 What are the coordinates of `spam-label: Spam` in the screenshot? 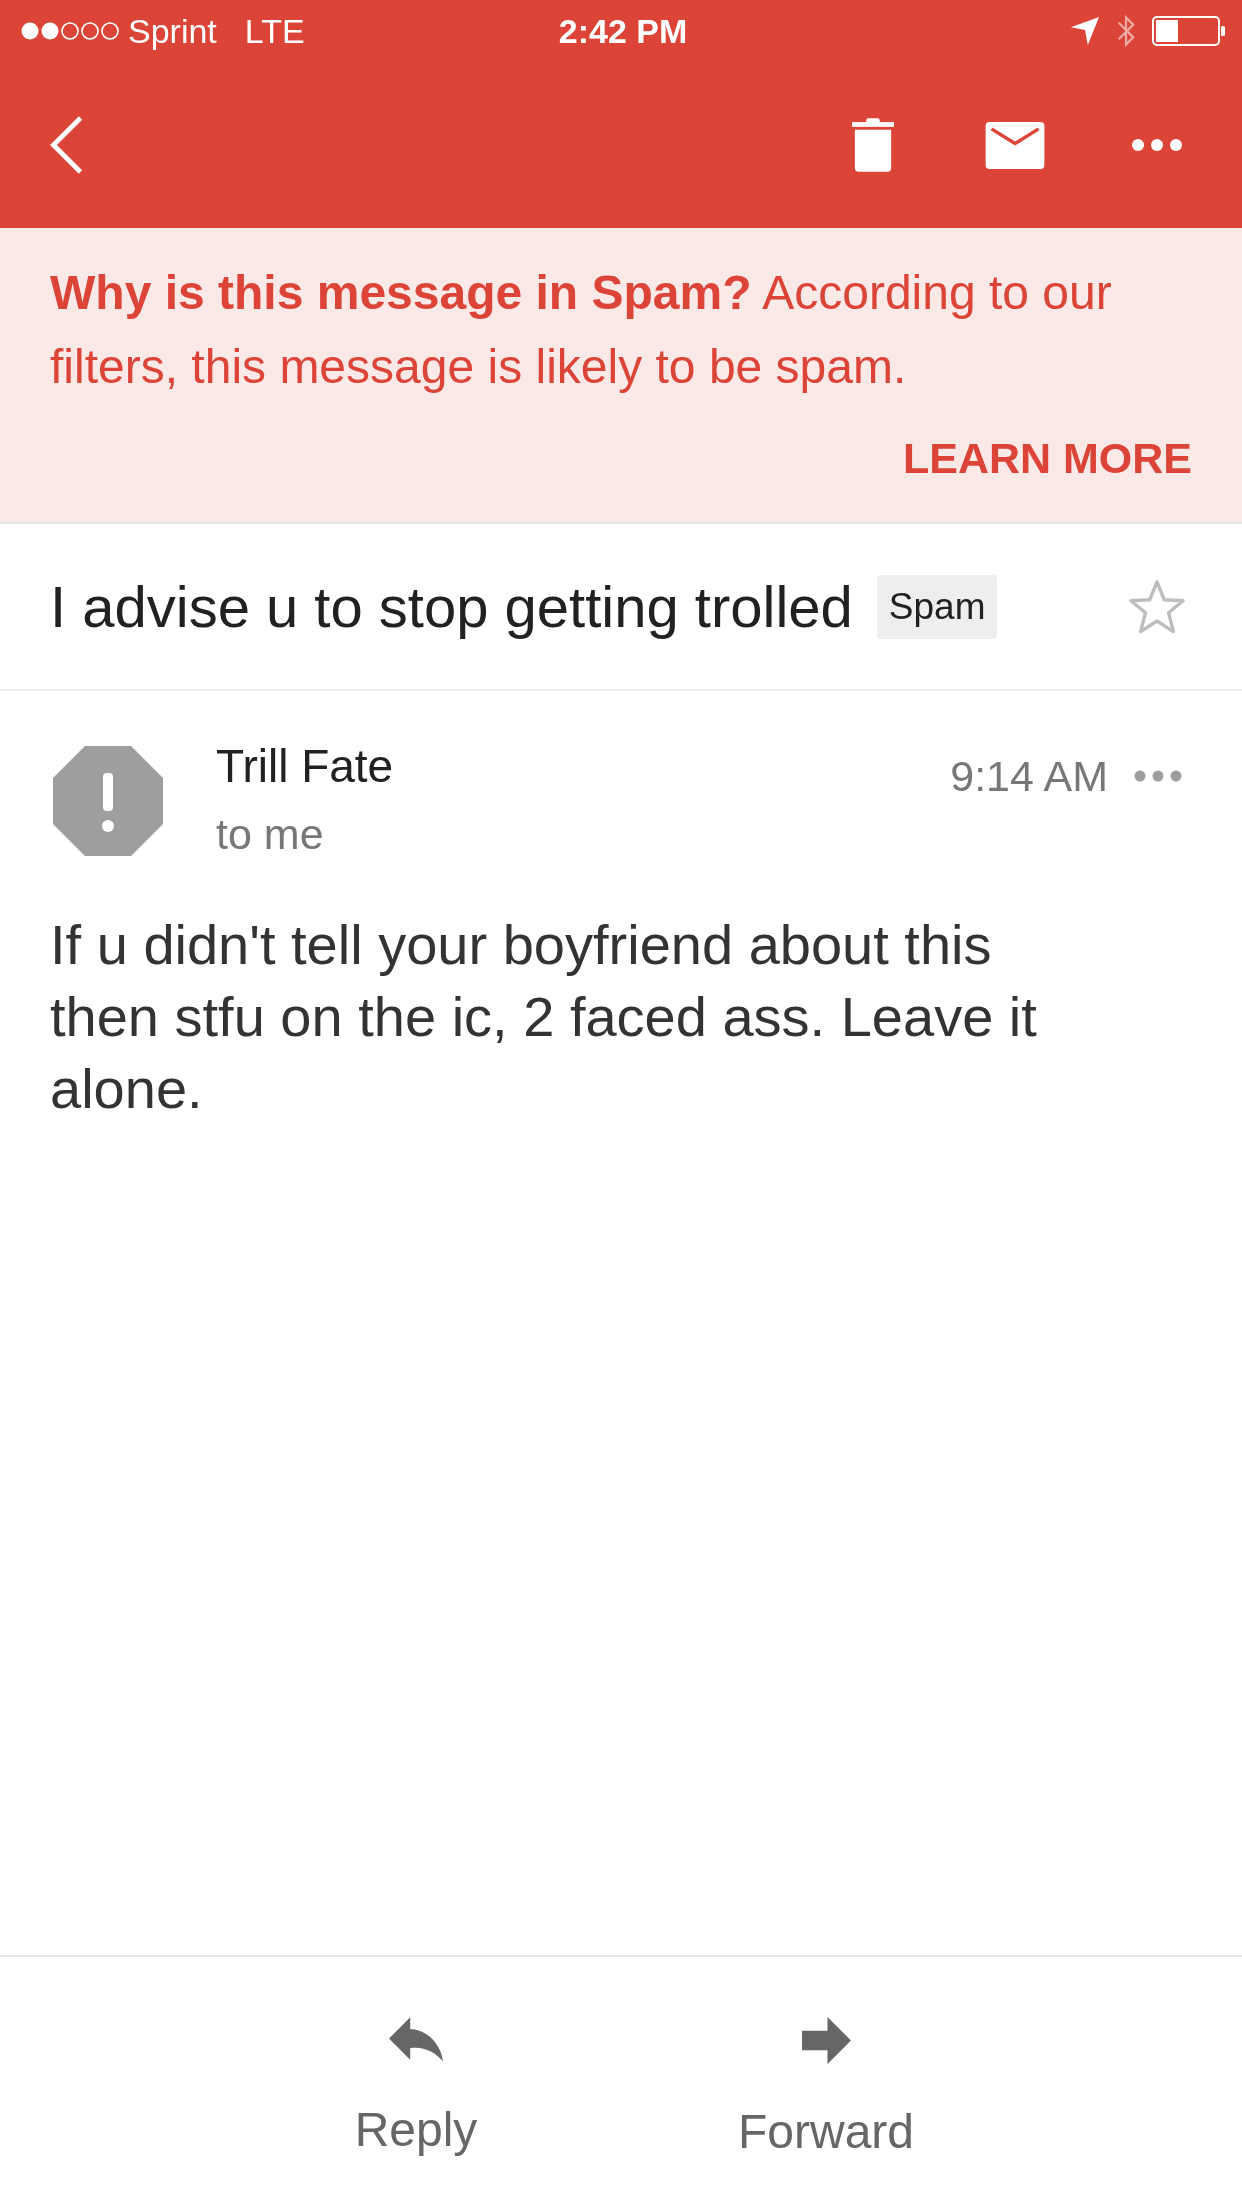 It's located at (937, 606).